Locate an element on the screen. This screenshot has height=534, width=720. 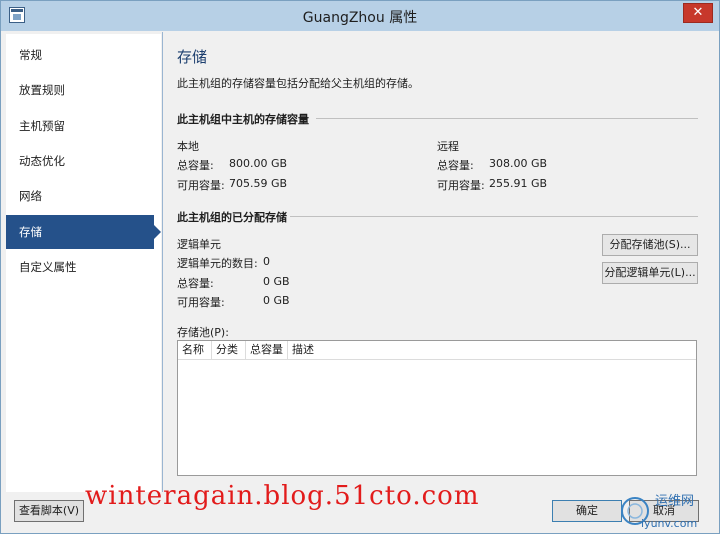
site-logo: 运维网 iyunv.com is located at coordinates (659, 512).